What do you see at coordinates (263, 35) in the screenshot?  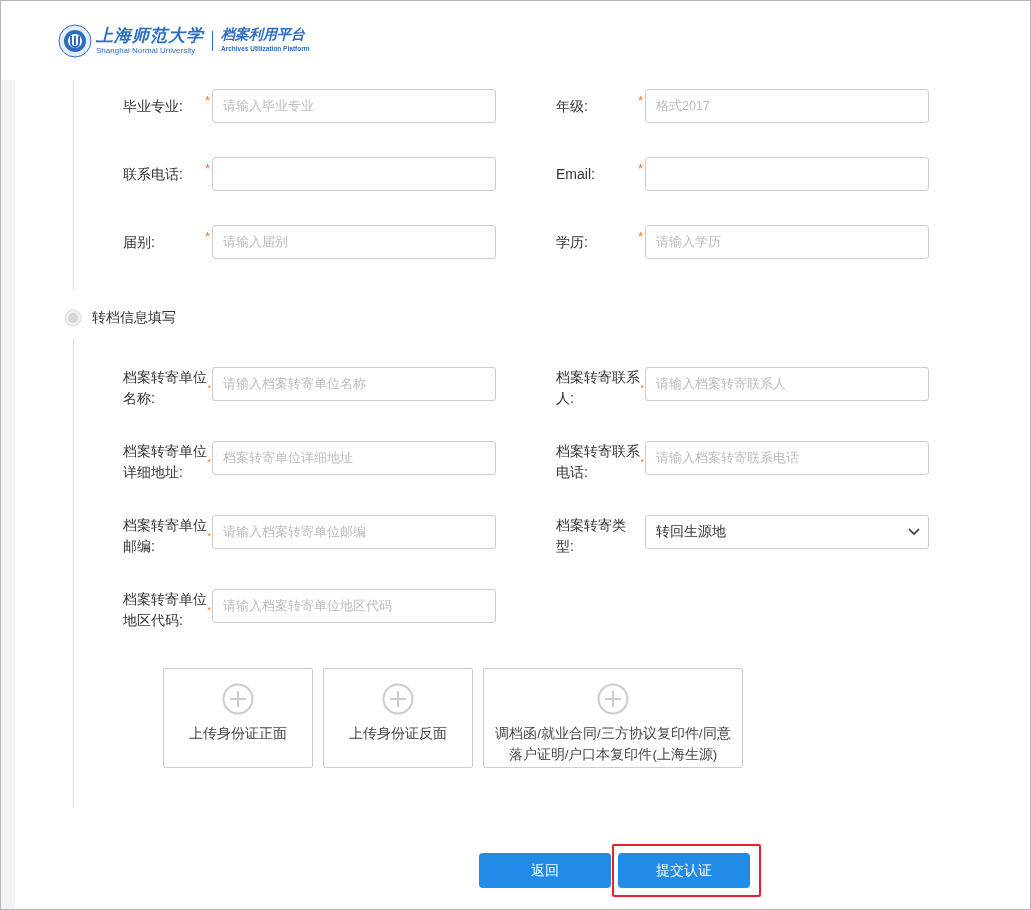 I see `platform-name: 档案利用平台` at bounding box center [263, 35].